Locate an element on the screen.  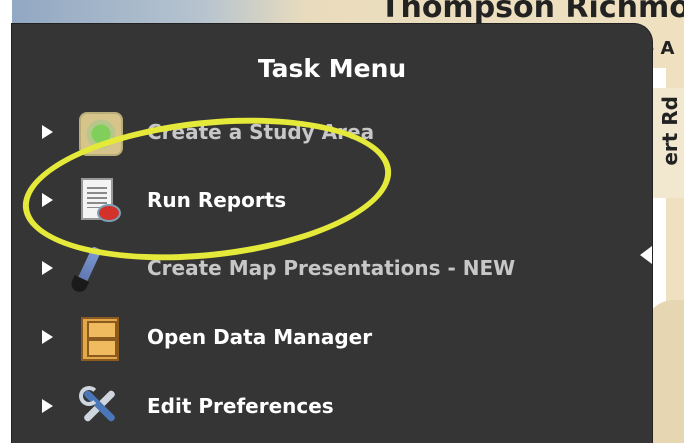
task-label: Create Map Presentations - NEW is located at coordinates (331, 268).